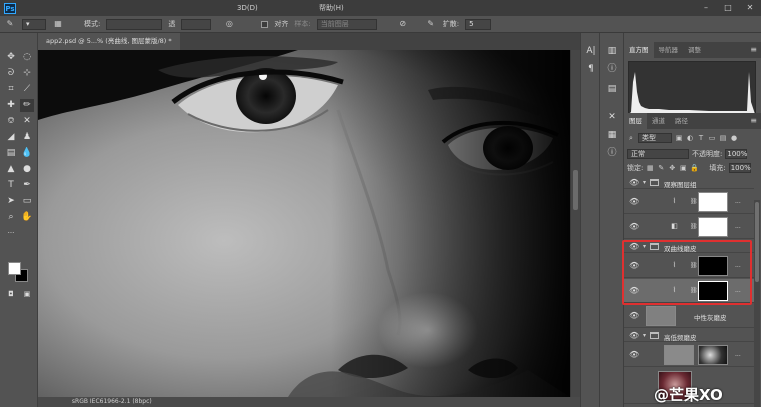 This screenshot has width=761, height=407. I want to click on type-tool-icon: T, so click(11, 185).